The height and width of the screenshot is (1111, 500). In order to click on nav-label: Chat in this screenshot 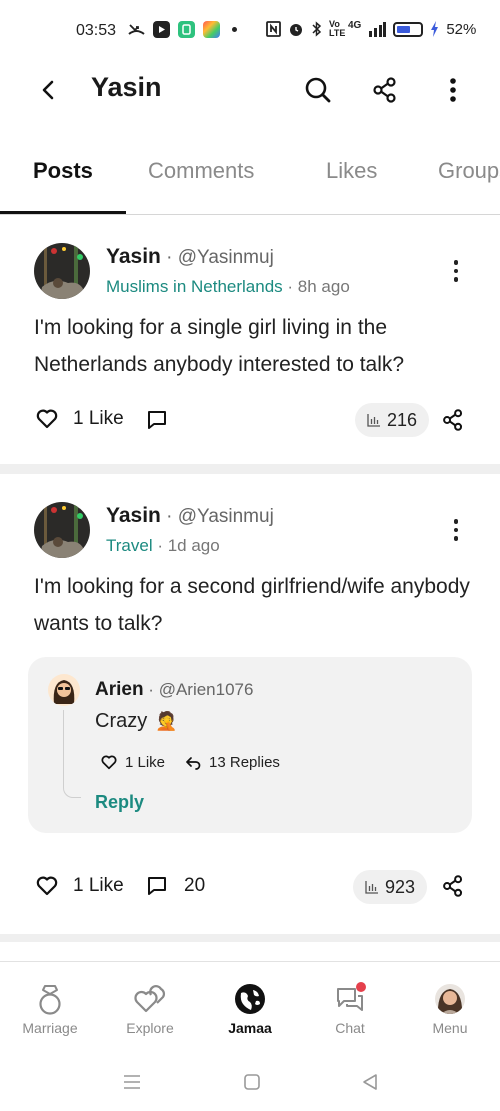, I will do `click(350, 1028)`.